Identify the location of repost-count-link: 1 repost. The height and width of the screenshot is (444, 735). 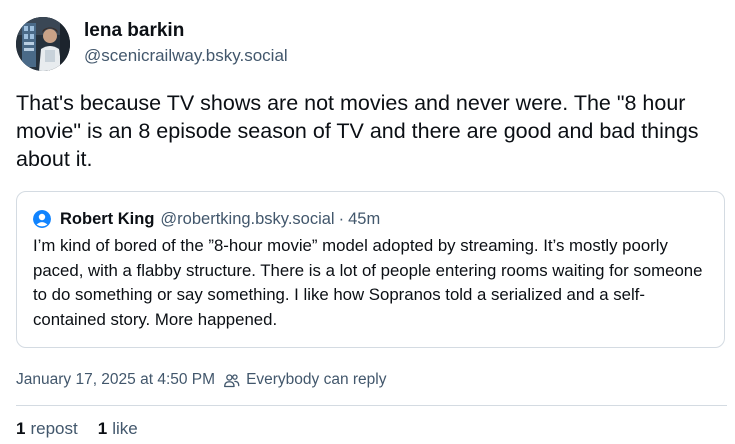
(47, 429).